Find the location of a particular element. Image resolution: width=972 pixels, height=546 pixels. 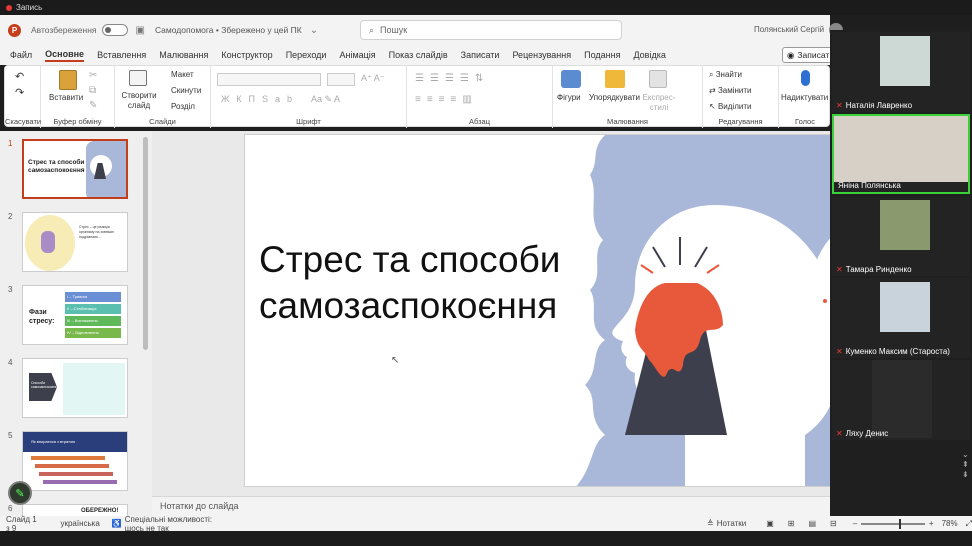

copy-icon: ⧉ is located at coordinates (92, 90).